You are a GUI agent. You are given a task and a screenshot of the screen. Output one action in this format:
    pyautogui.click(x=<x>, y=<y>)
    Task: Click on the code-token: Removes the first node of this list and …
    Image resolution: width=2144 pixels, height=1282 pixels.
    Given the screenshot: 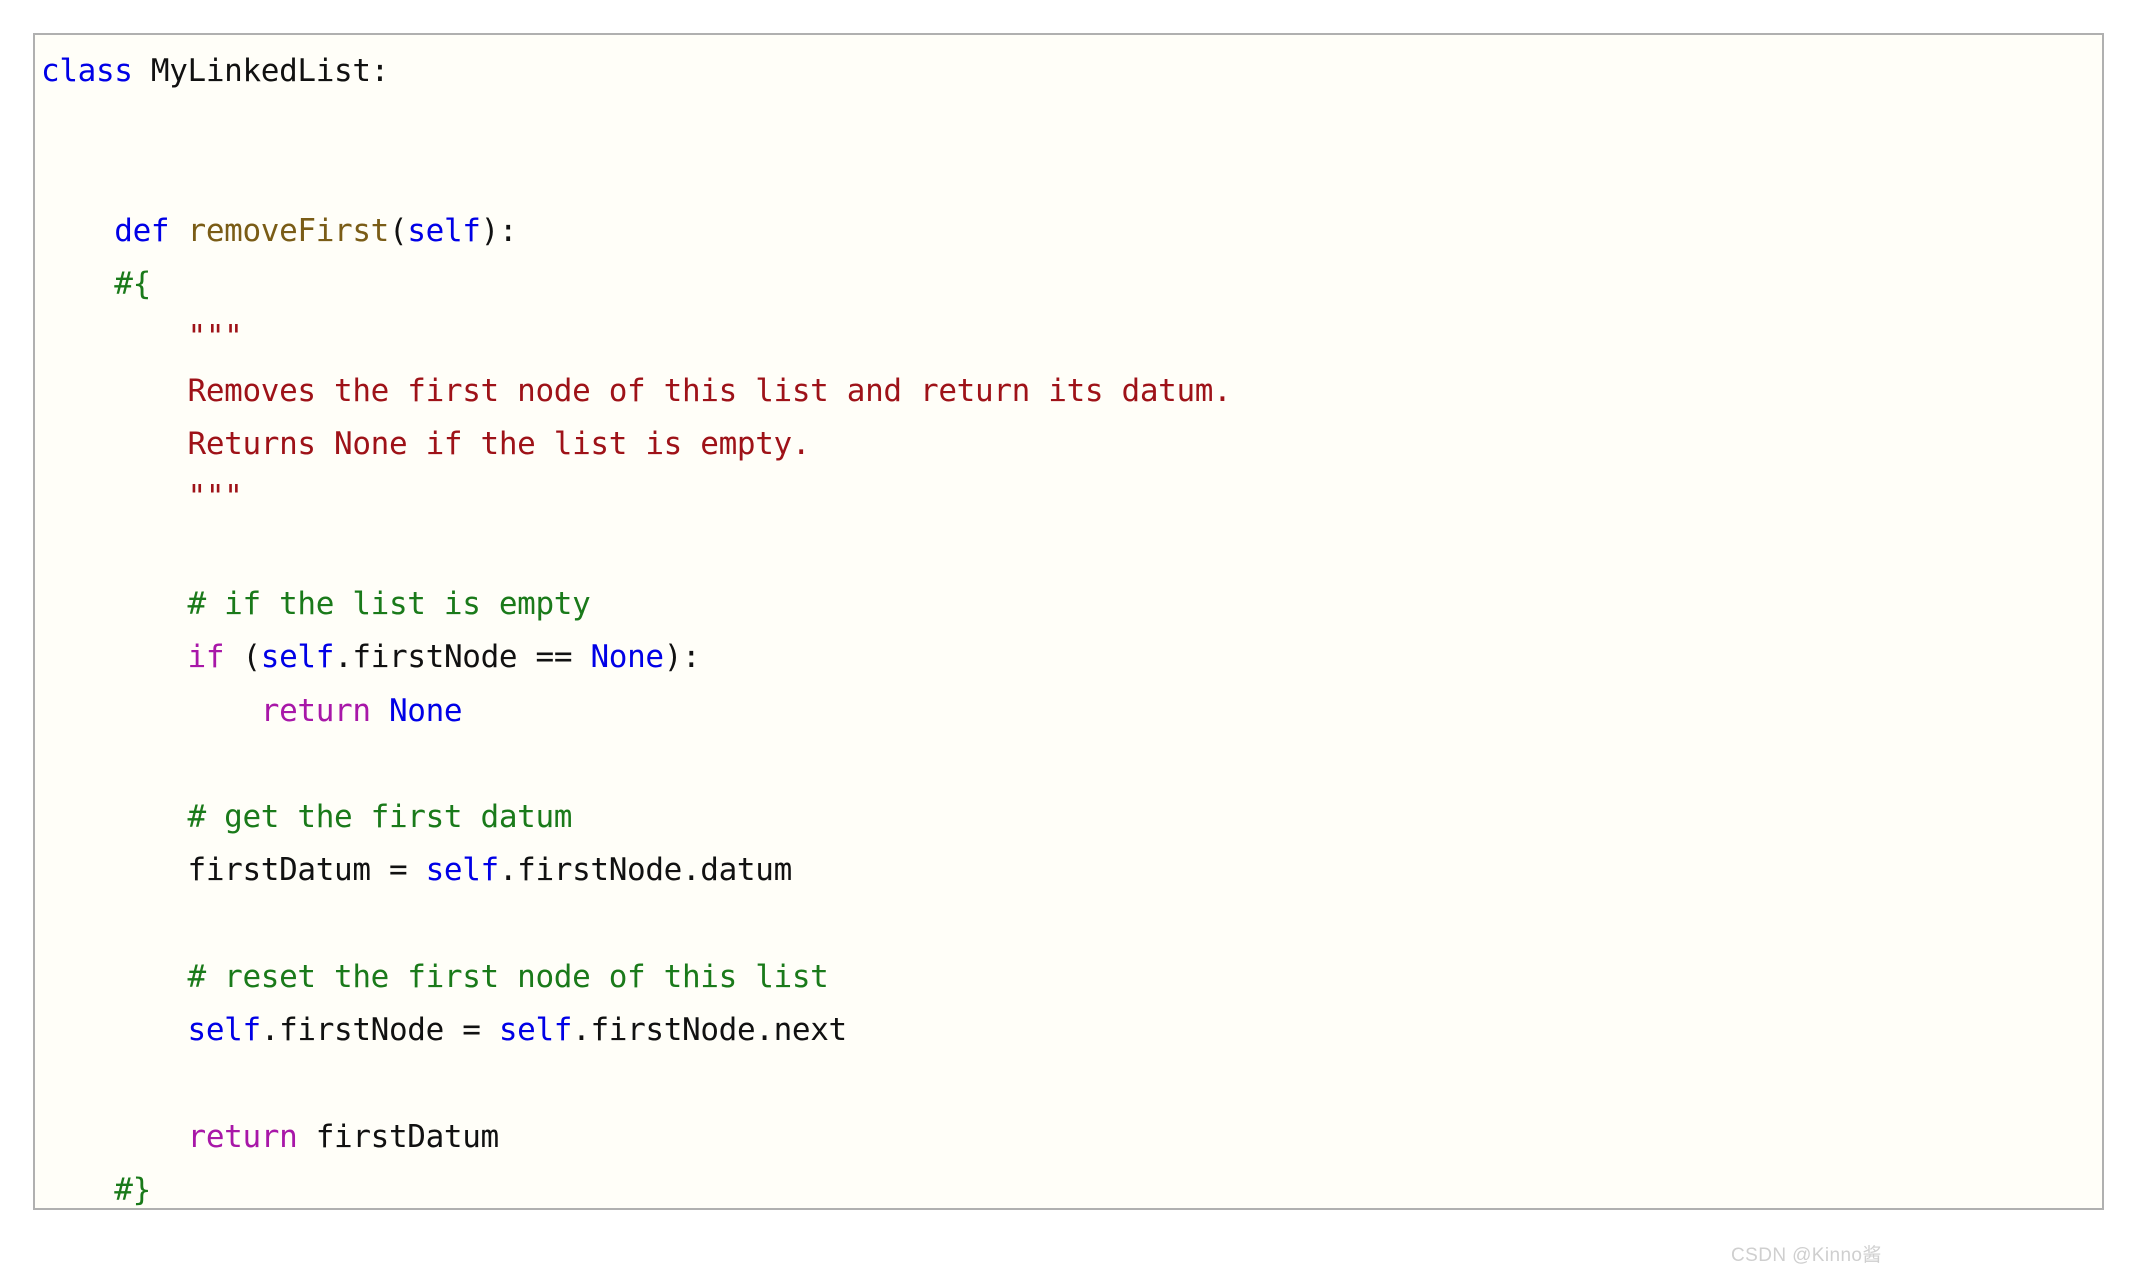 What is the action you would take?
    pyautogui.click(x=709, y=390)
    